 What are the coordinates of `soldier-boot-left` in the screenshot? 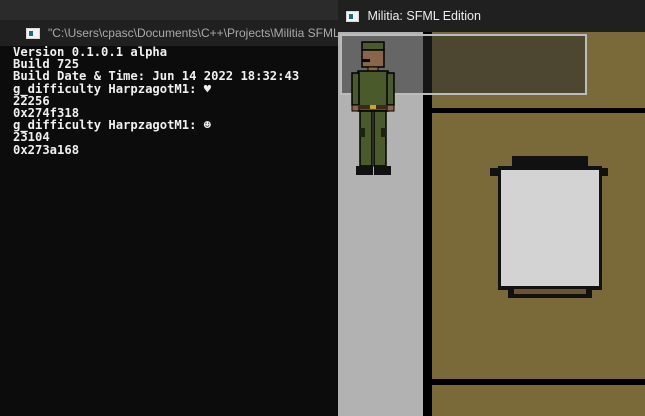 It's located at (364, 170).